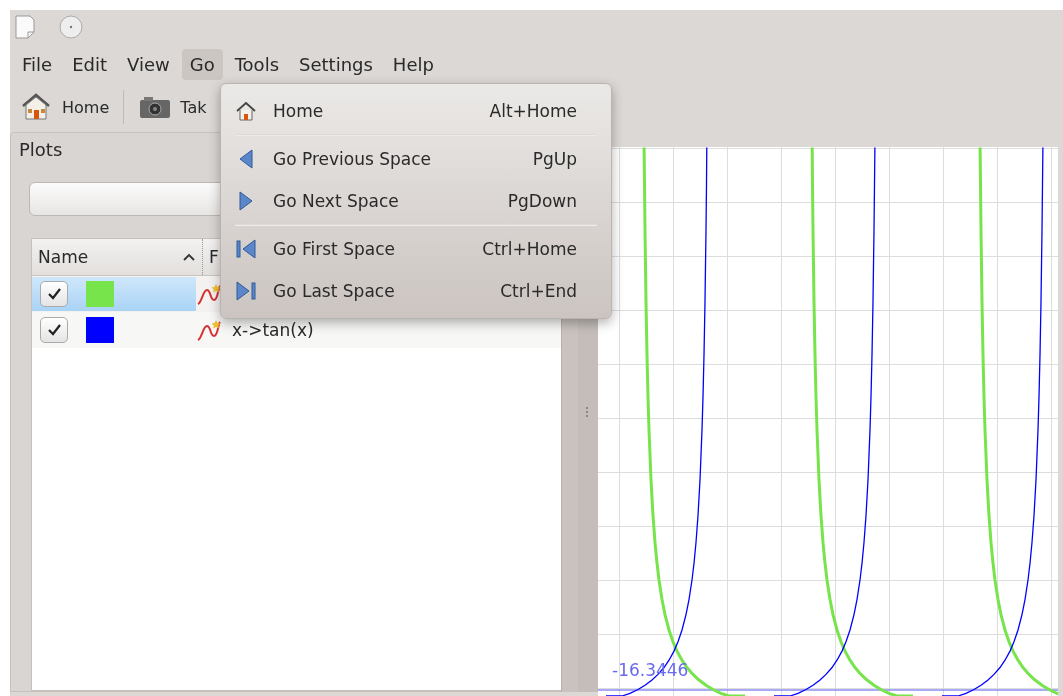  I want to click on skip-forward-icon, so click(246, 291).